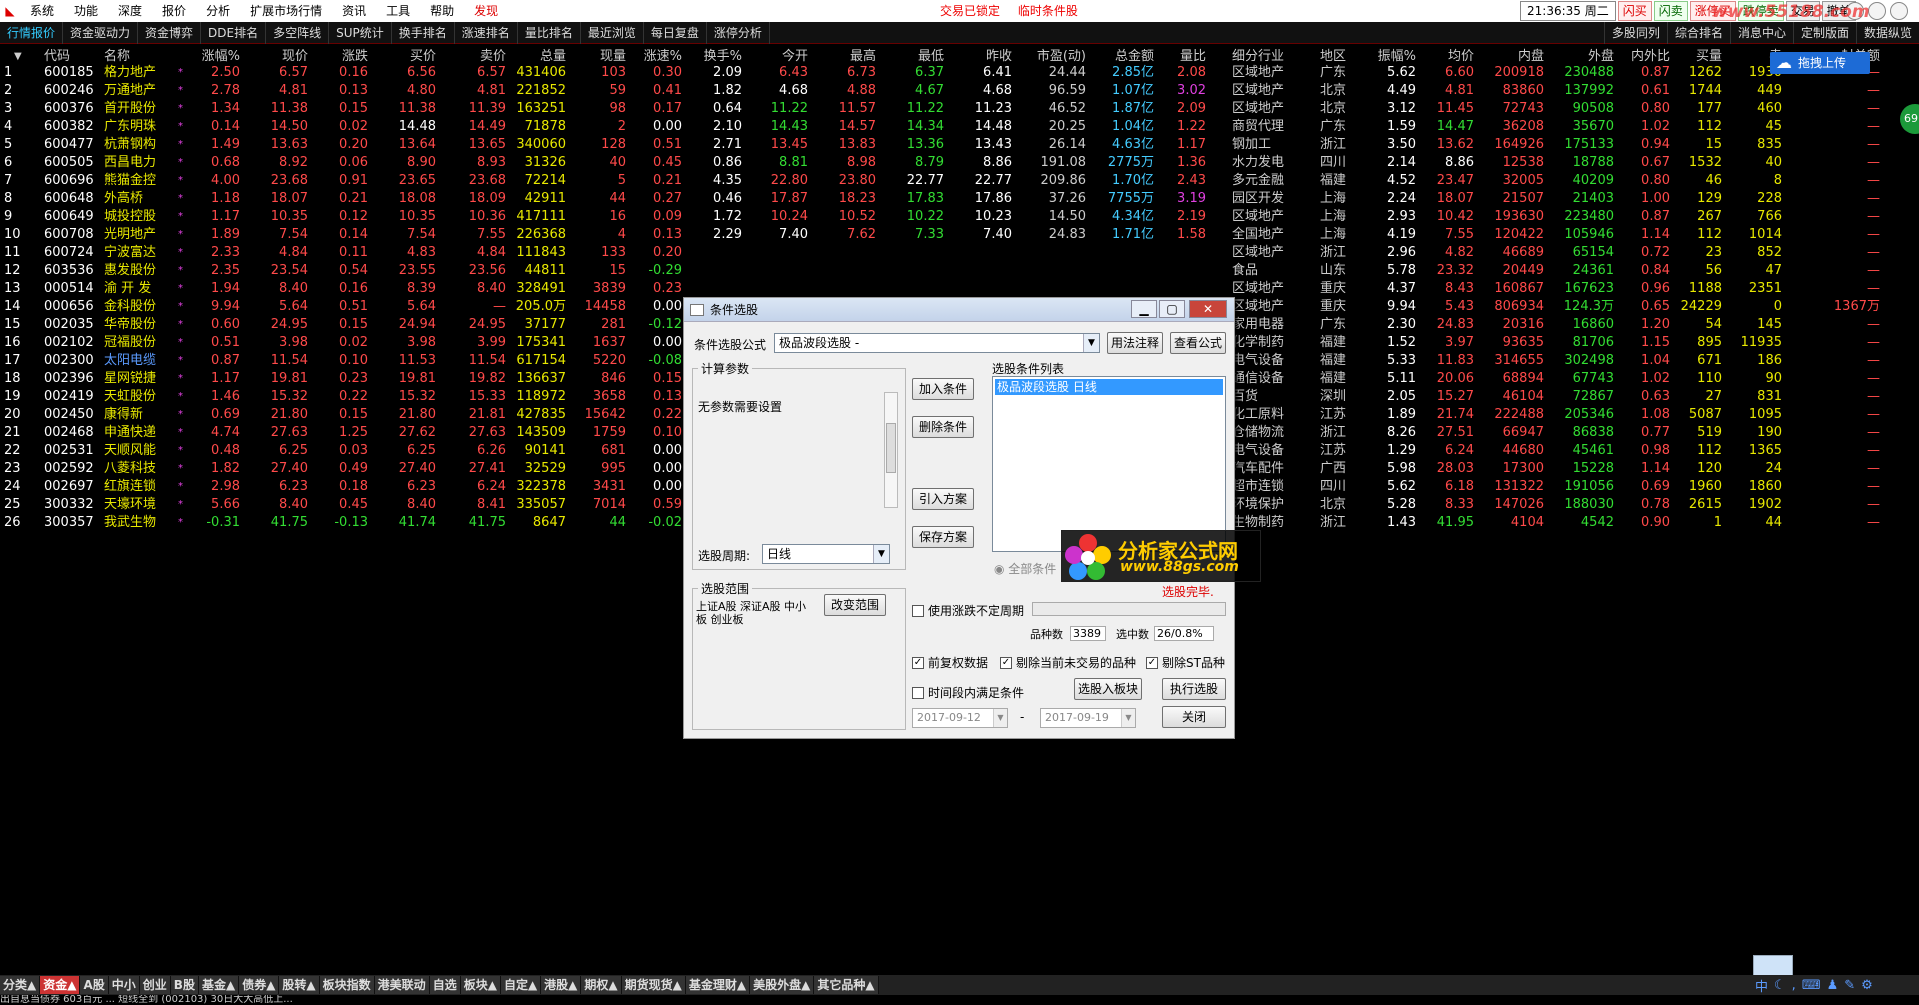 This screenshot has width=1919, height=1005. Describe the element at coordinates (521, 985) in the screenshot. I see `category-button: 自定▲` at that location.